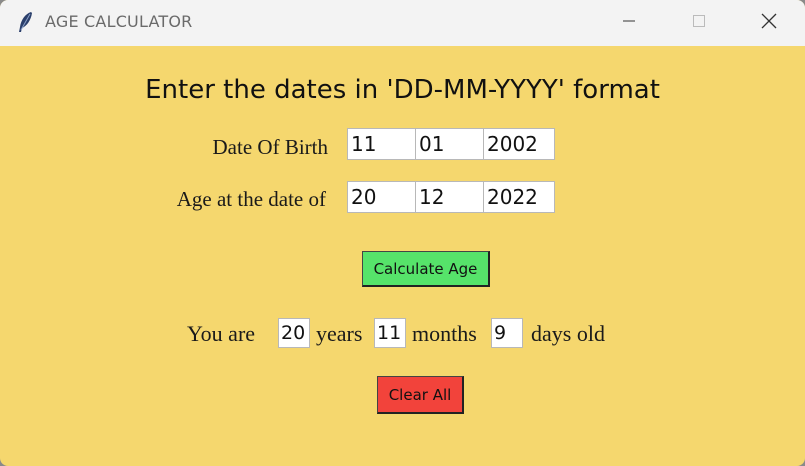 This screenshot has height=466, width=805. Describe the element at coordinates (251, 199) in the screenshot. I see `target-date-label: Age at the date of` at that location.